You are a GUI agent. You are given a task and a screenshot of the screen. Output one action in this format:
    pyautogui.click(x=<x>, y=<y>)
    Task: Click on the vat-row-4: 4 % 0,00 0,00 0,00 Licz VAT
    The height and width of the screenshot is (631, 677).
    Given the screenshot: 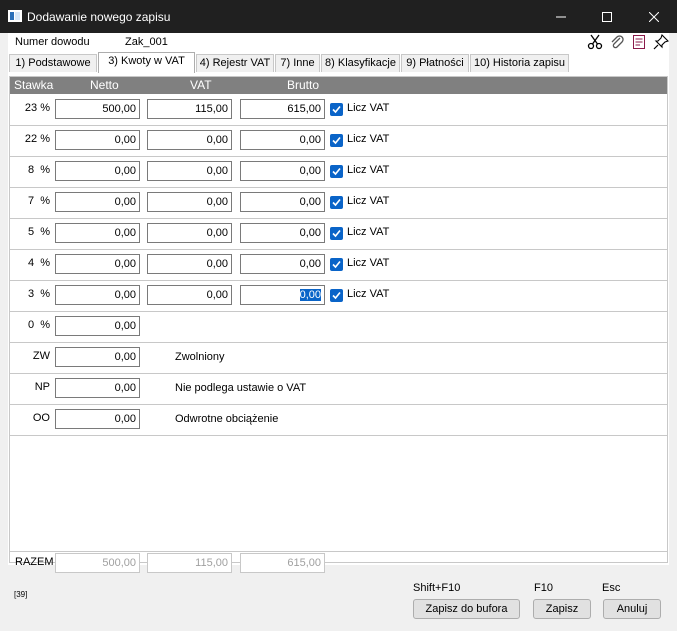 What is the action you would take?
    pyautogui.click(x=338, y=265)
    